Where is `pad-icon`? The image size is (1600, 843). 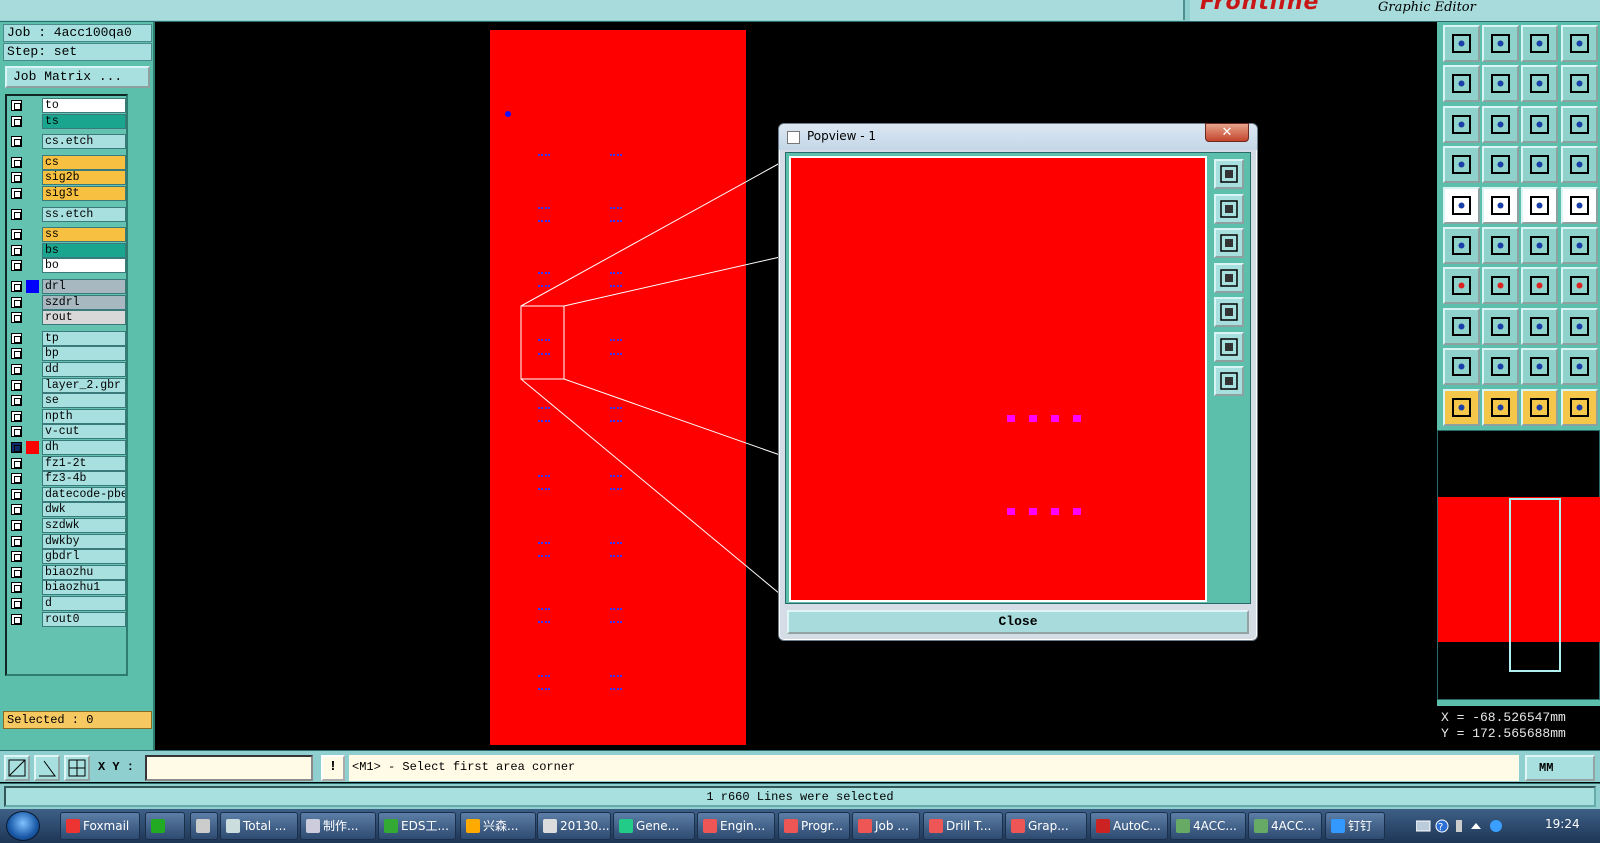
pad-icon is located at coordinates (1461, 205).